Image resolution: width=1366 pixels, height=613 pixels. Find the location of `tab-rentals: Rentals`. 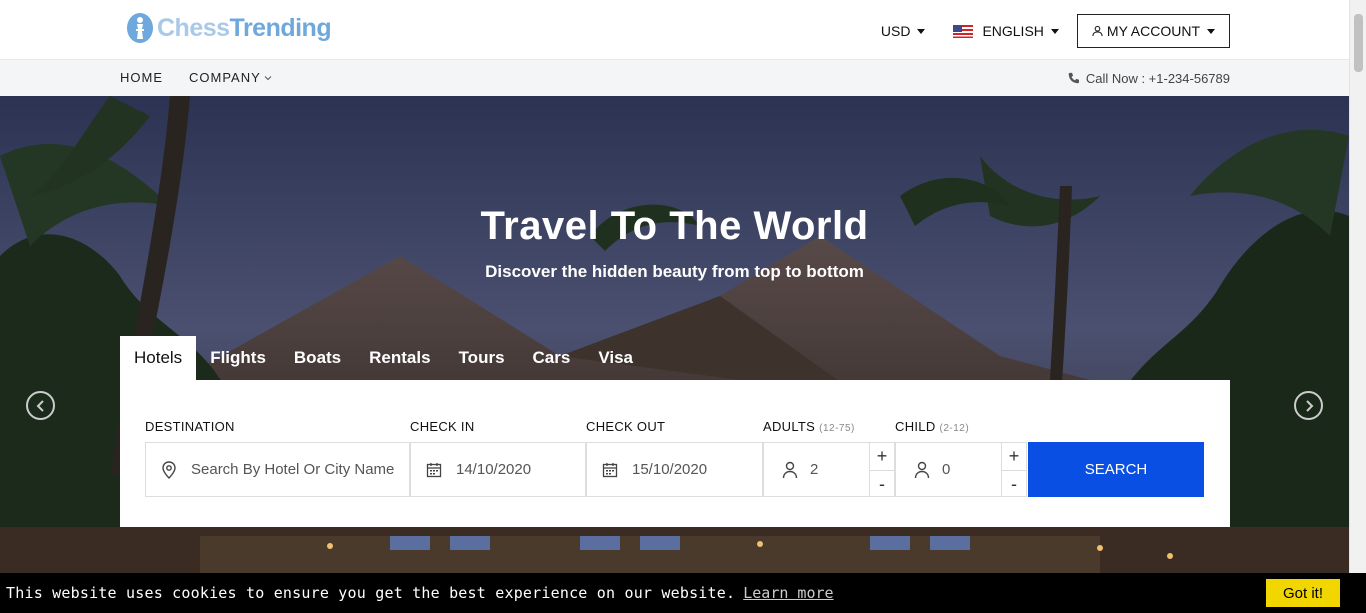

tab-rentals: Rentals is located at coordinates (399, 358).